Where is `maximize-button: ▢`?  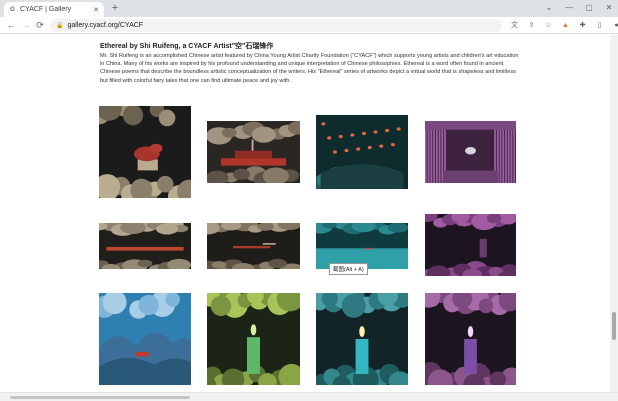
maximize-button: ▢ is located at coordinates (589, 8).